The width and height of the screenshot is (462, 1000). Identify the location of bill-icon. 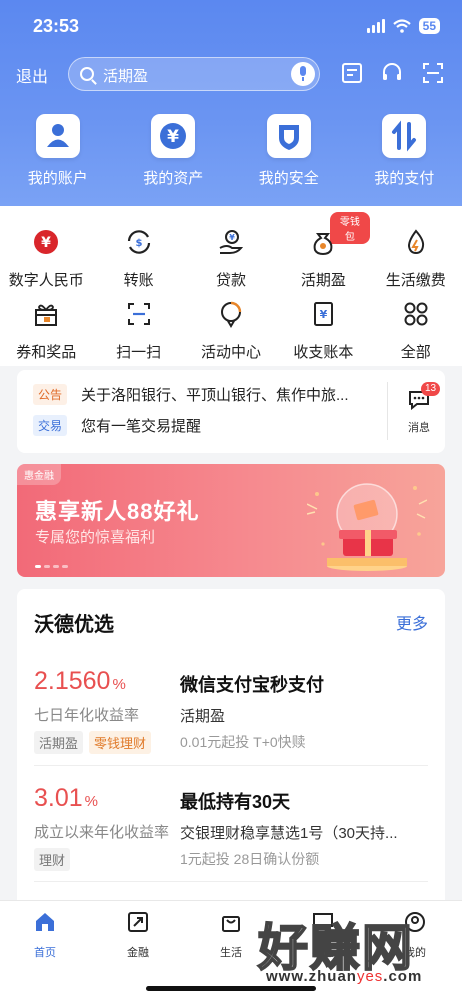
(352, 73).